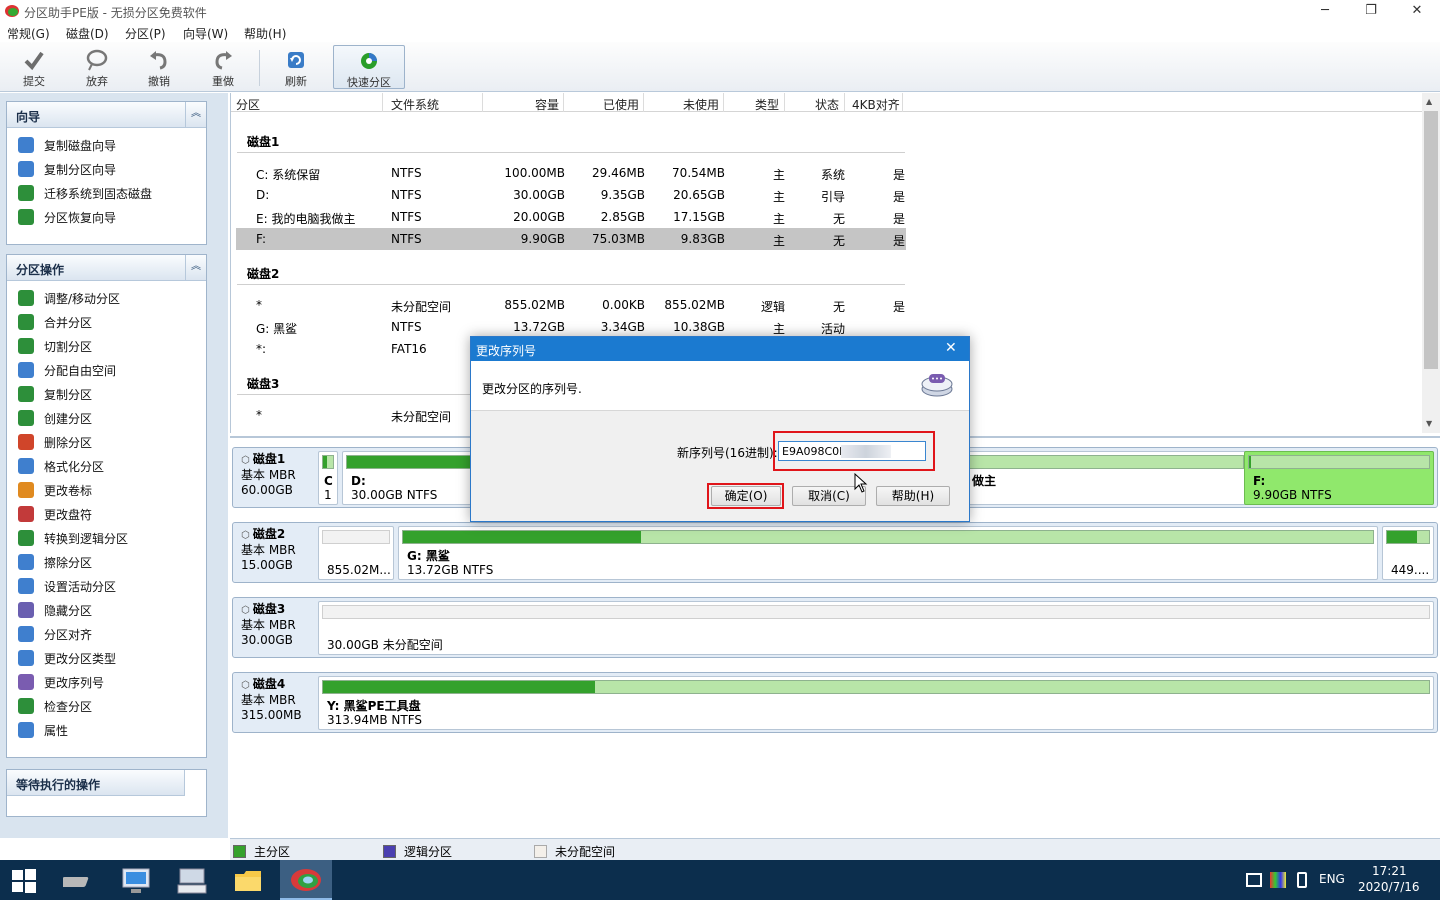 The height and width of the screenshot is (900, 1440). I want to click on refresh-button: 刷新, so click(296, 67).